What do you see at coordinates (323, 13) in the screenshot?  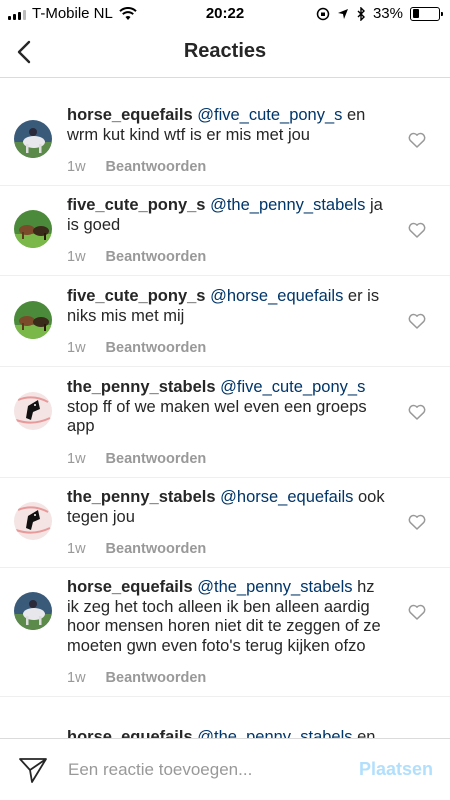 I see `orientation-lock-icon` at bounding box center [323, 13].